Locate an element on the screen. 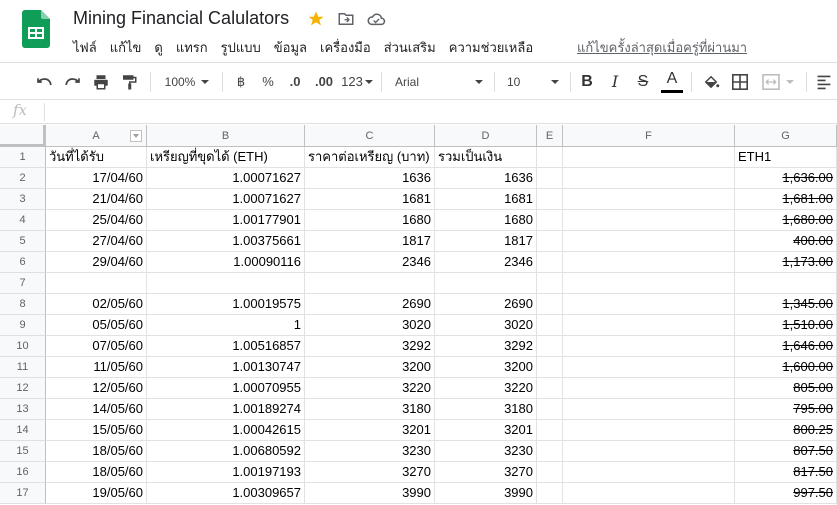 The image size is (837, 505). cell-d14: 3201 is located at coordinates (486, 430).